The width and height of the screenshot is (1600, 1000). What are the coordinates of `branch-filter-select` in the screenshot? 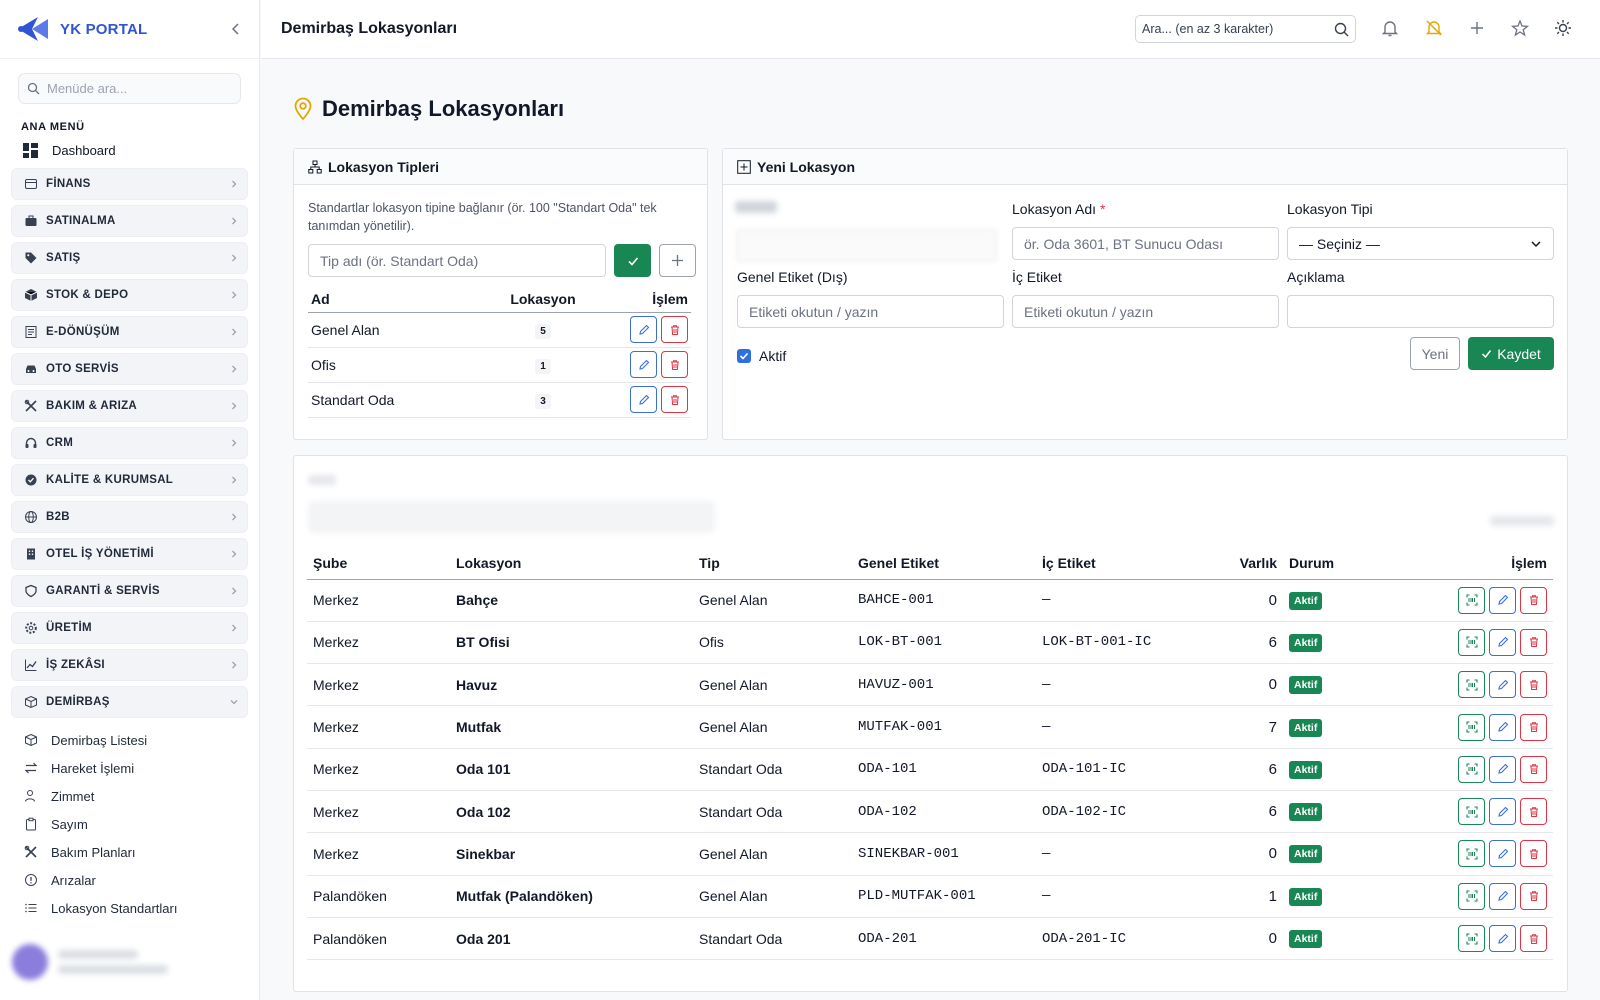 It's located at (511, 517).